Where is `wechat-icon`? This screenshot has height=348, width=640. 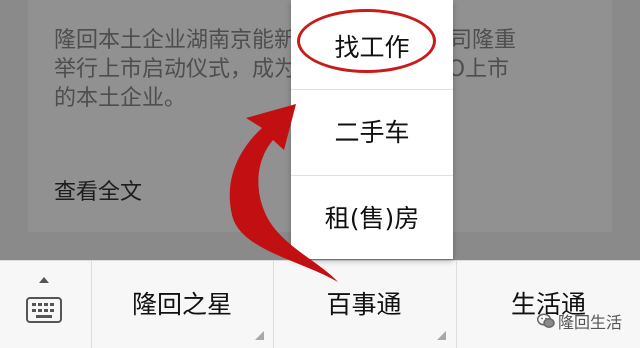
wechat-icon is located at coordinates (545, 320).